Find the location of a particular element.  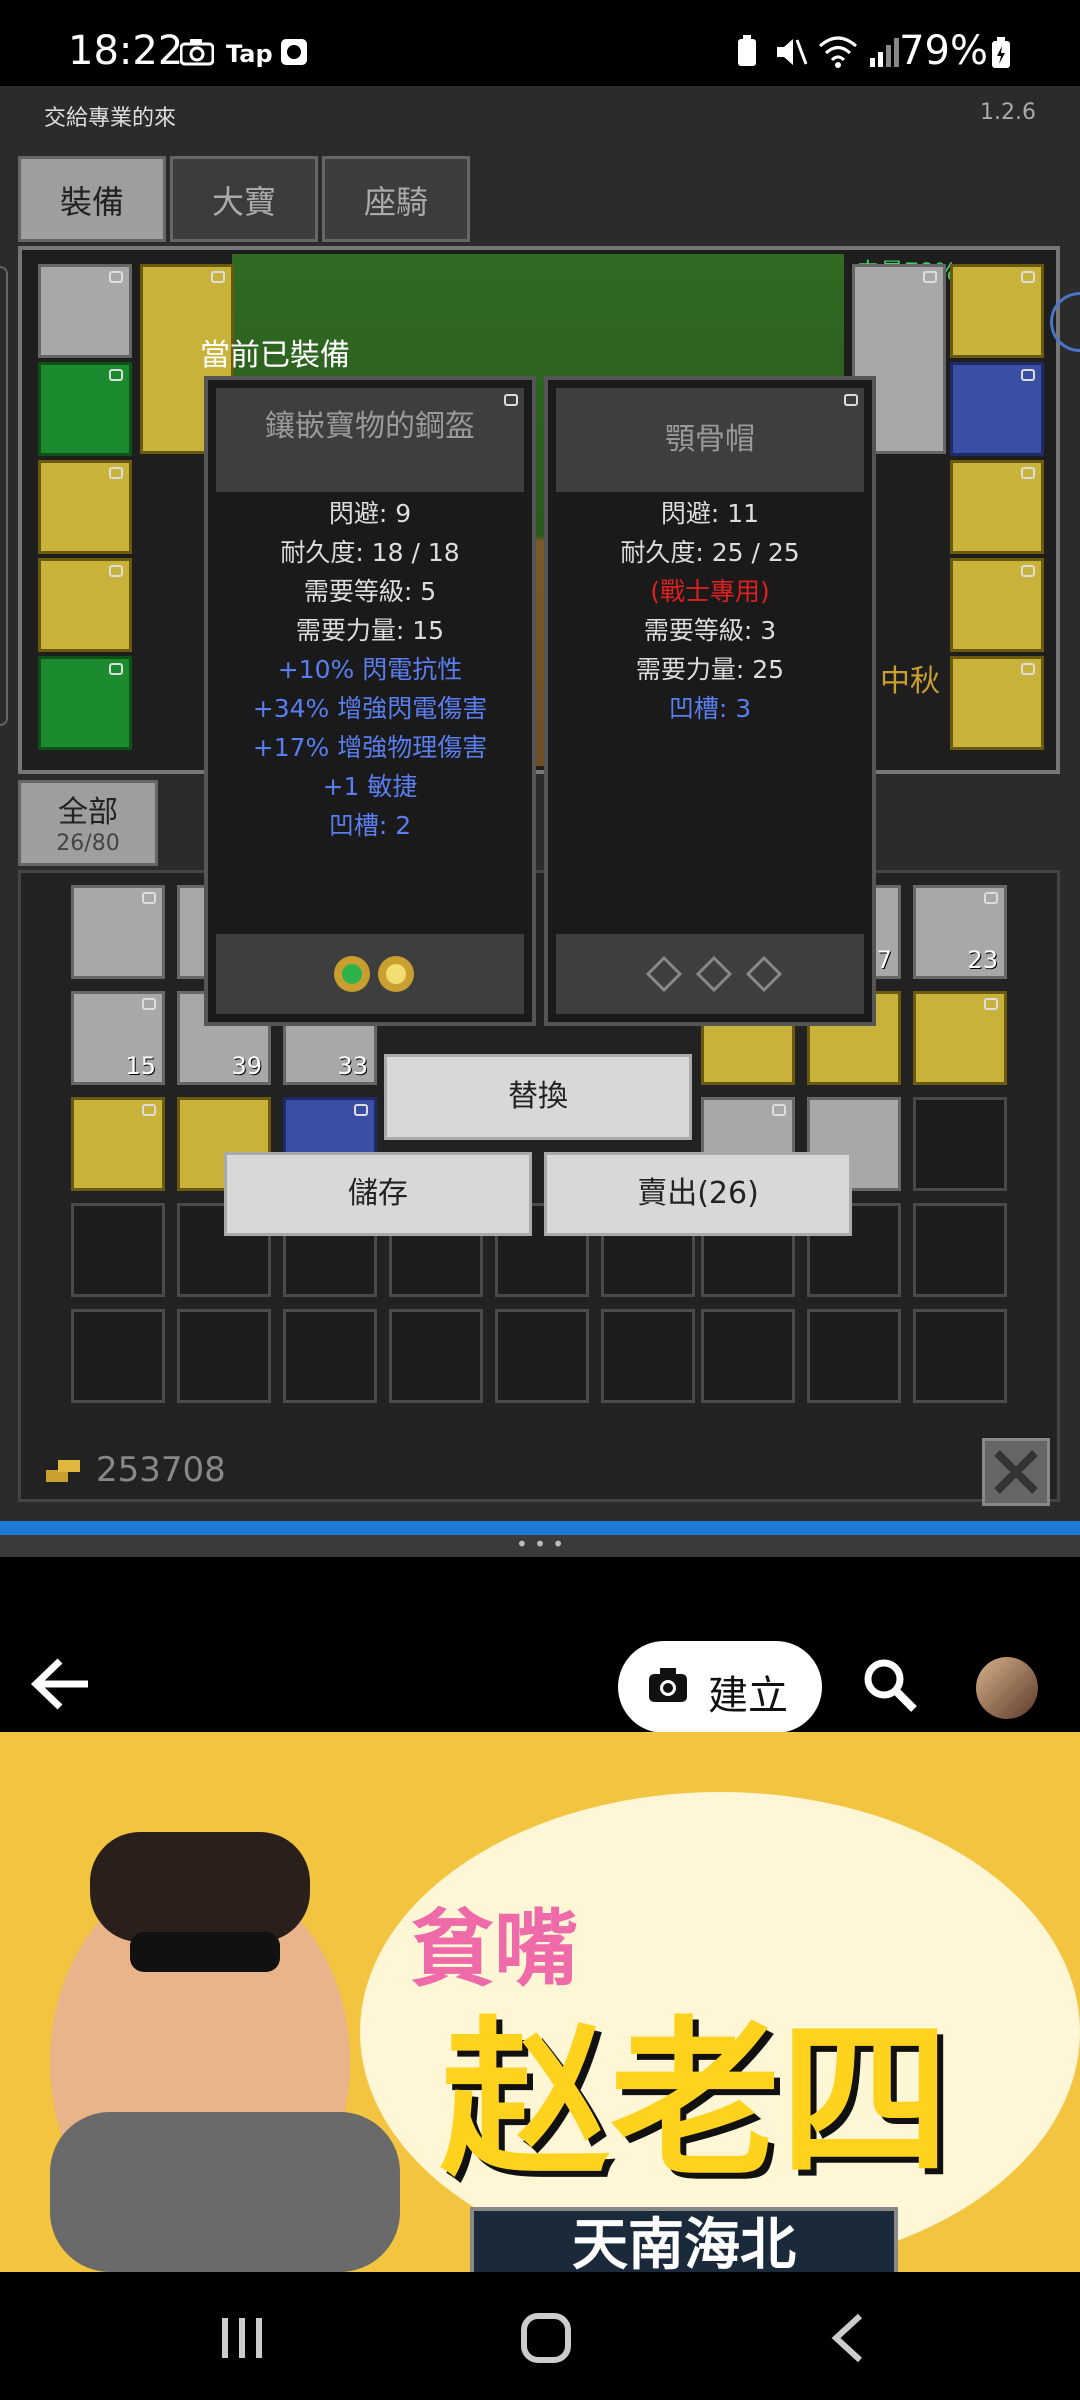

game-title: 交給專業的來 is located at coordinates (110, 118).